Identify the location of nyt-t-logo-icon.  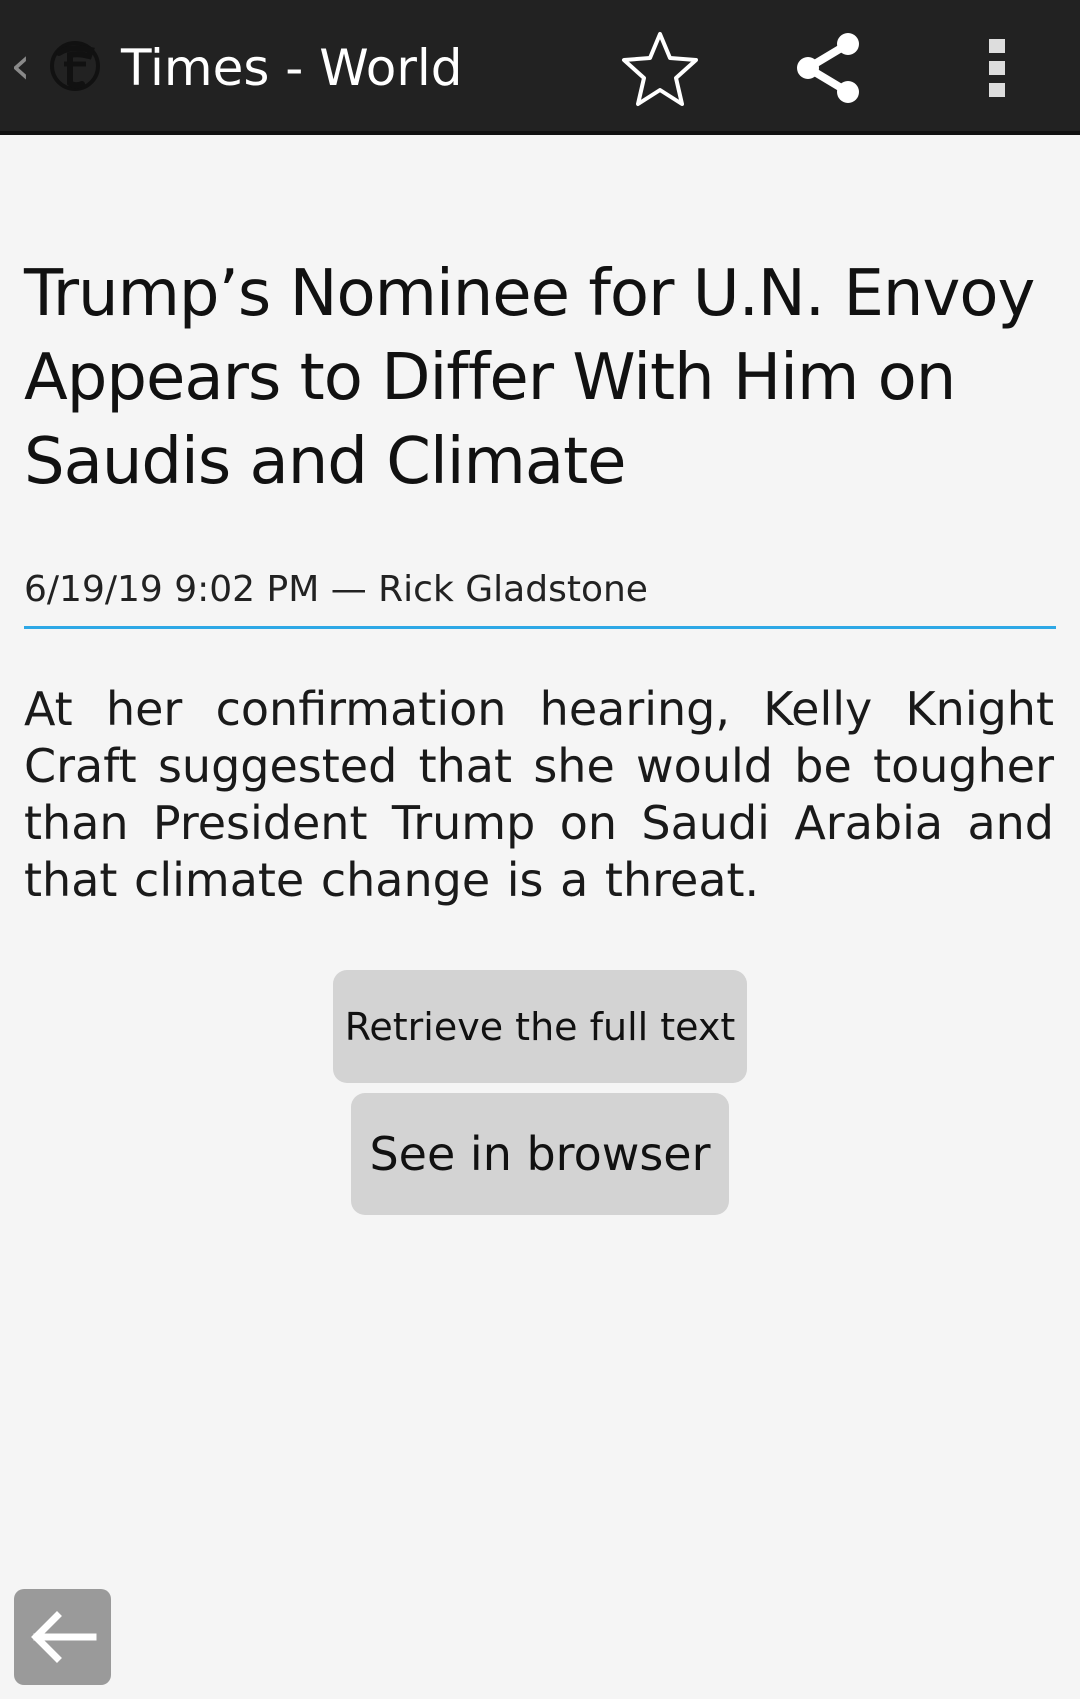
(75, 66).